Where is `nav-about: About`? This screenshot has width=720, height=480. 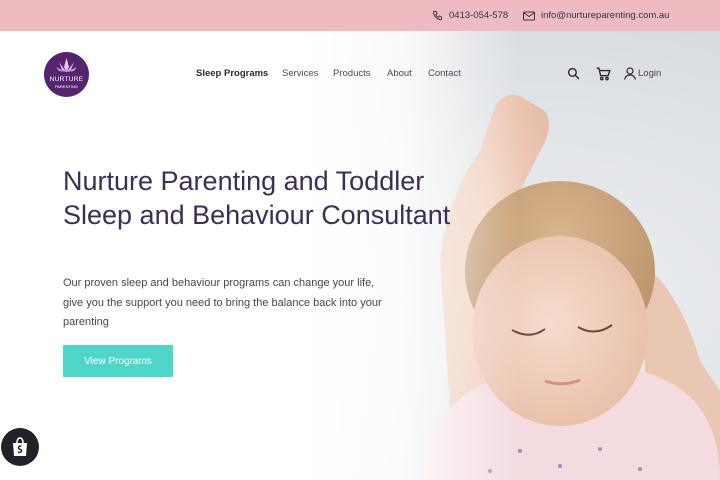 nav-about: About is located at coordinates (399, 73).